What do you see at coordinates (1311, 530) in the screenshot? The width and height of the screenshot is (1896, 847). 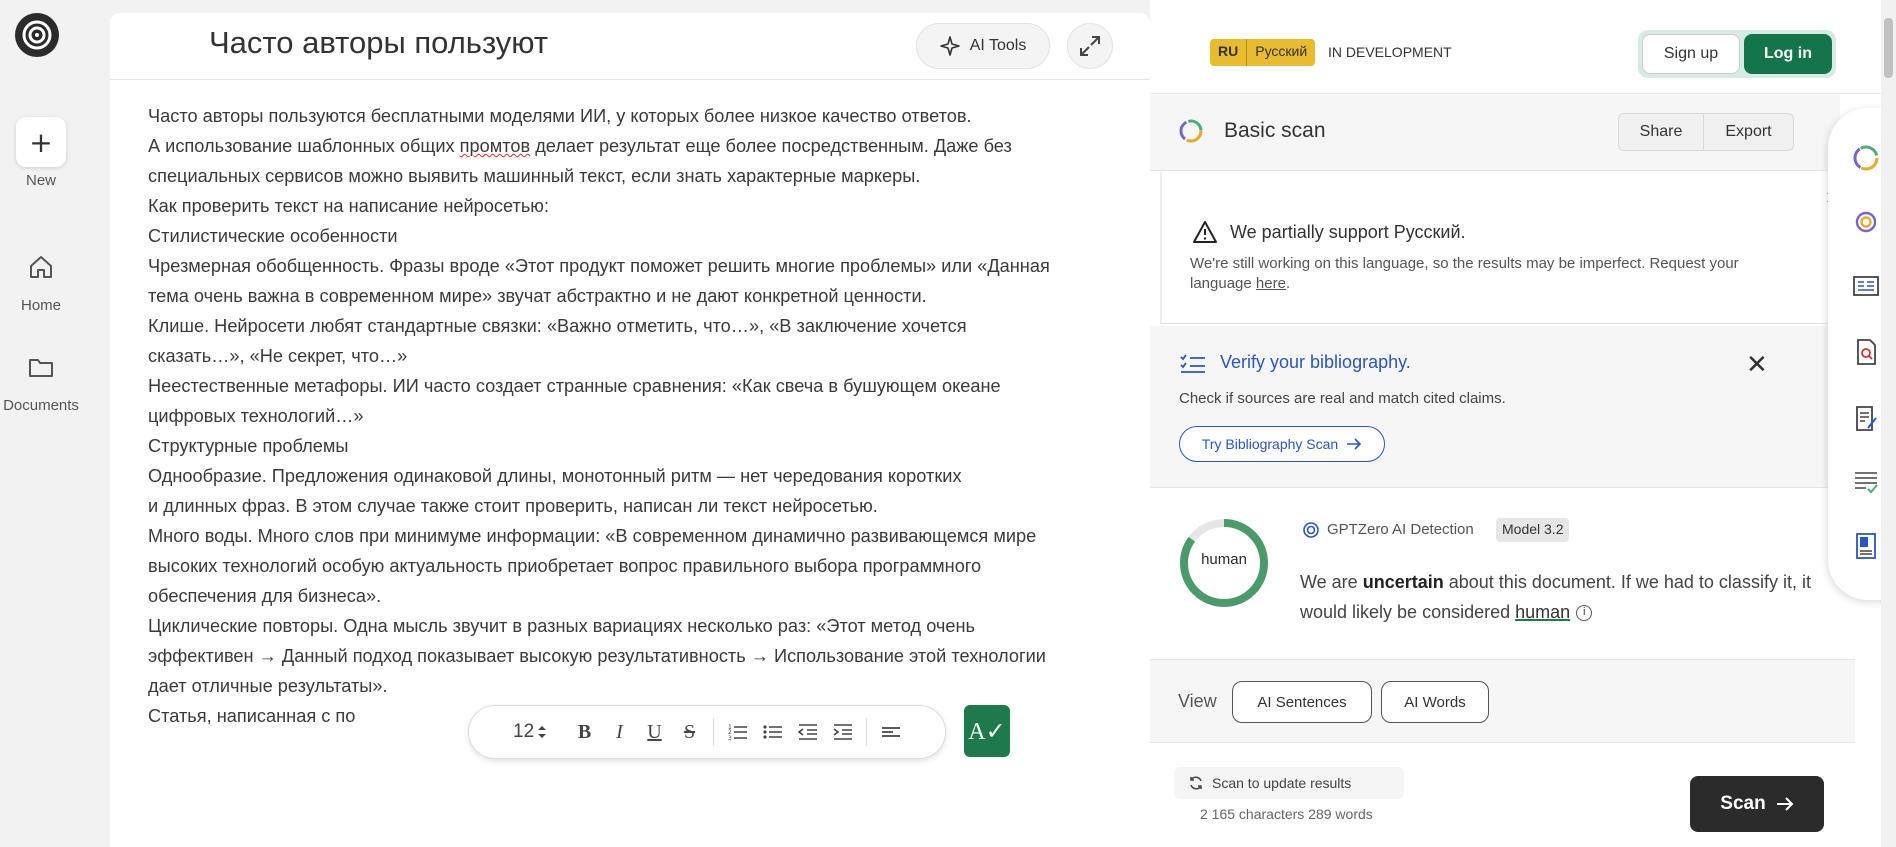 I see `gptzero-small-icon` at bounding box center [1311, 530].